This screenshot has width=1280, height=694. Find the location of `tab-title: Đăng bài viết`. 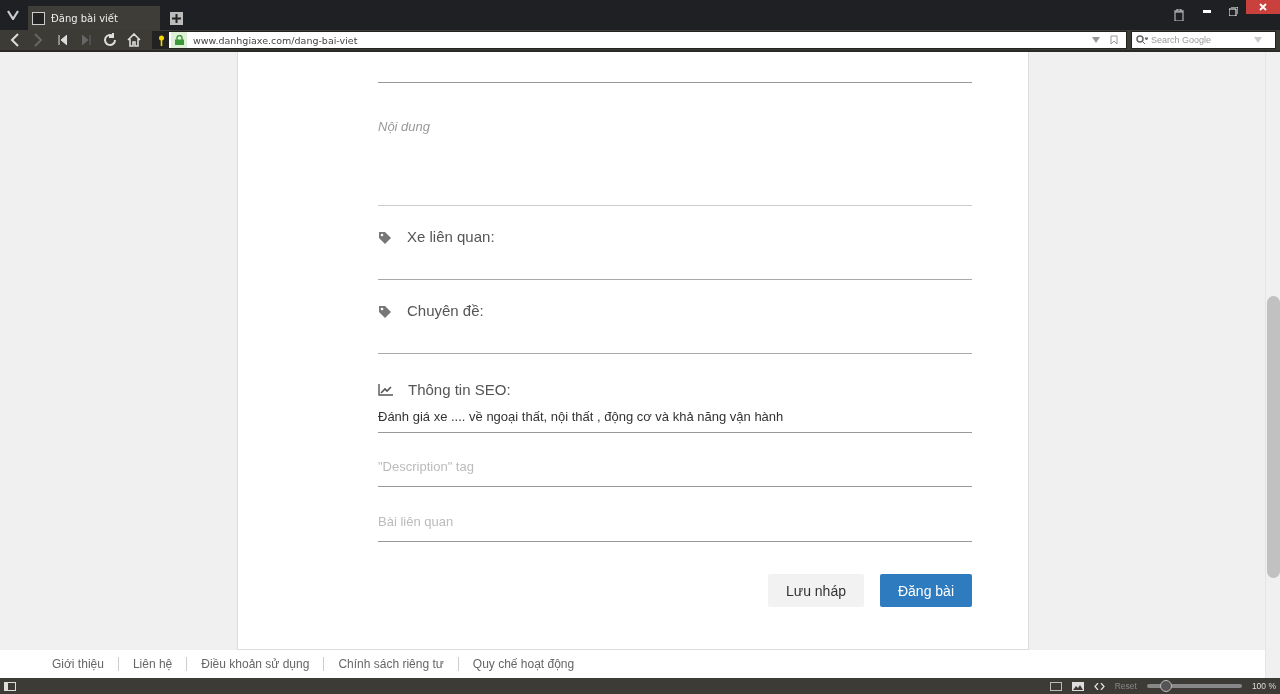

tab-title: Đăng bài viết is located at coordinates (84, 18).